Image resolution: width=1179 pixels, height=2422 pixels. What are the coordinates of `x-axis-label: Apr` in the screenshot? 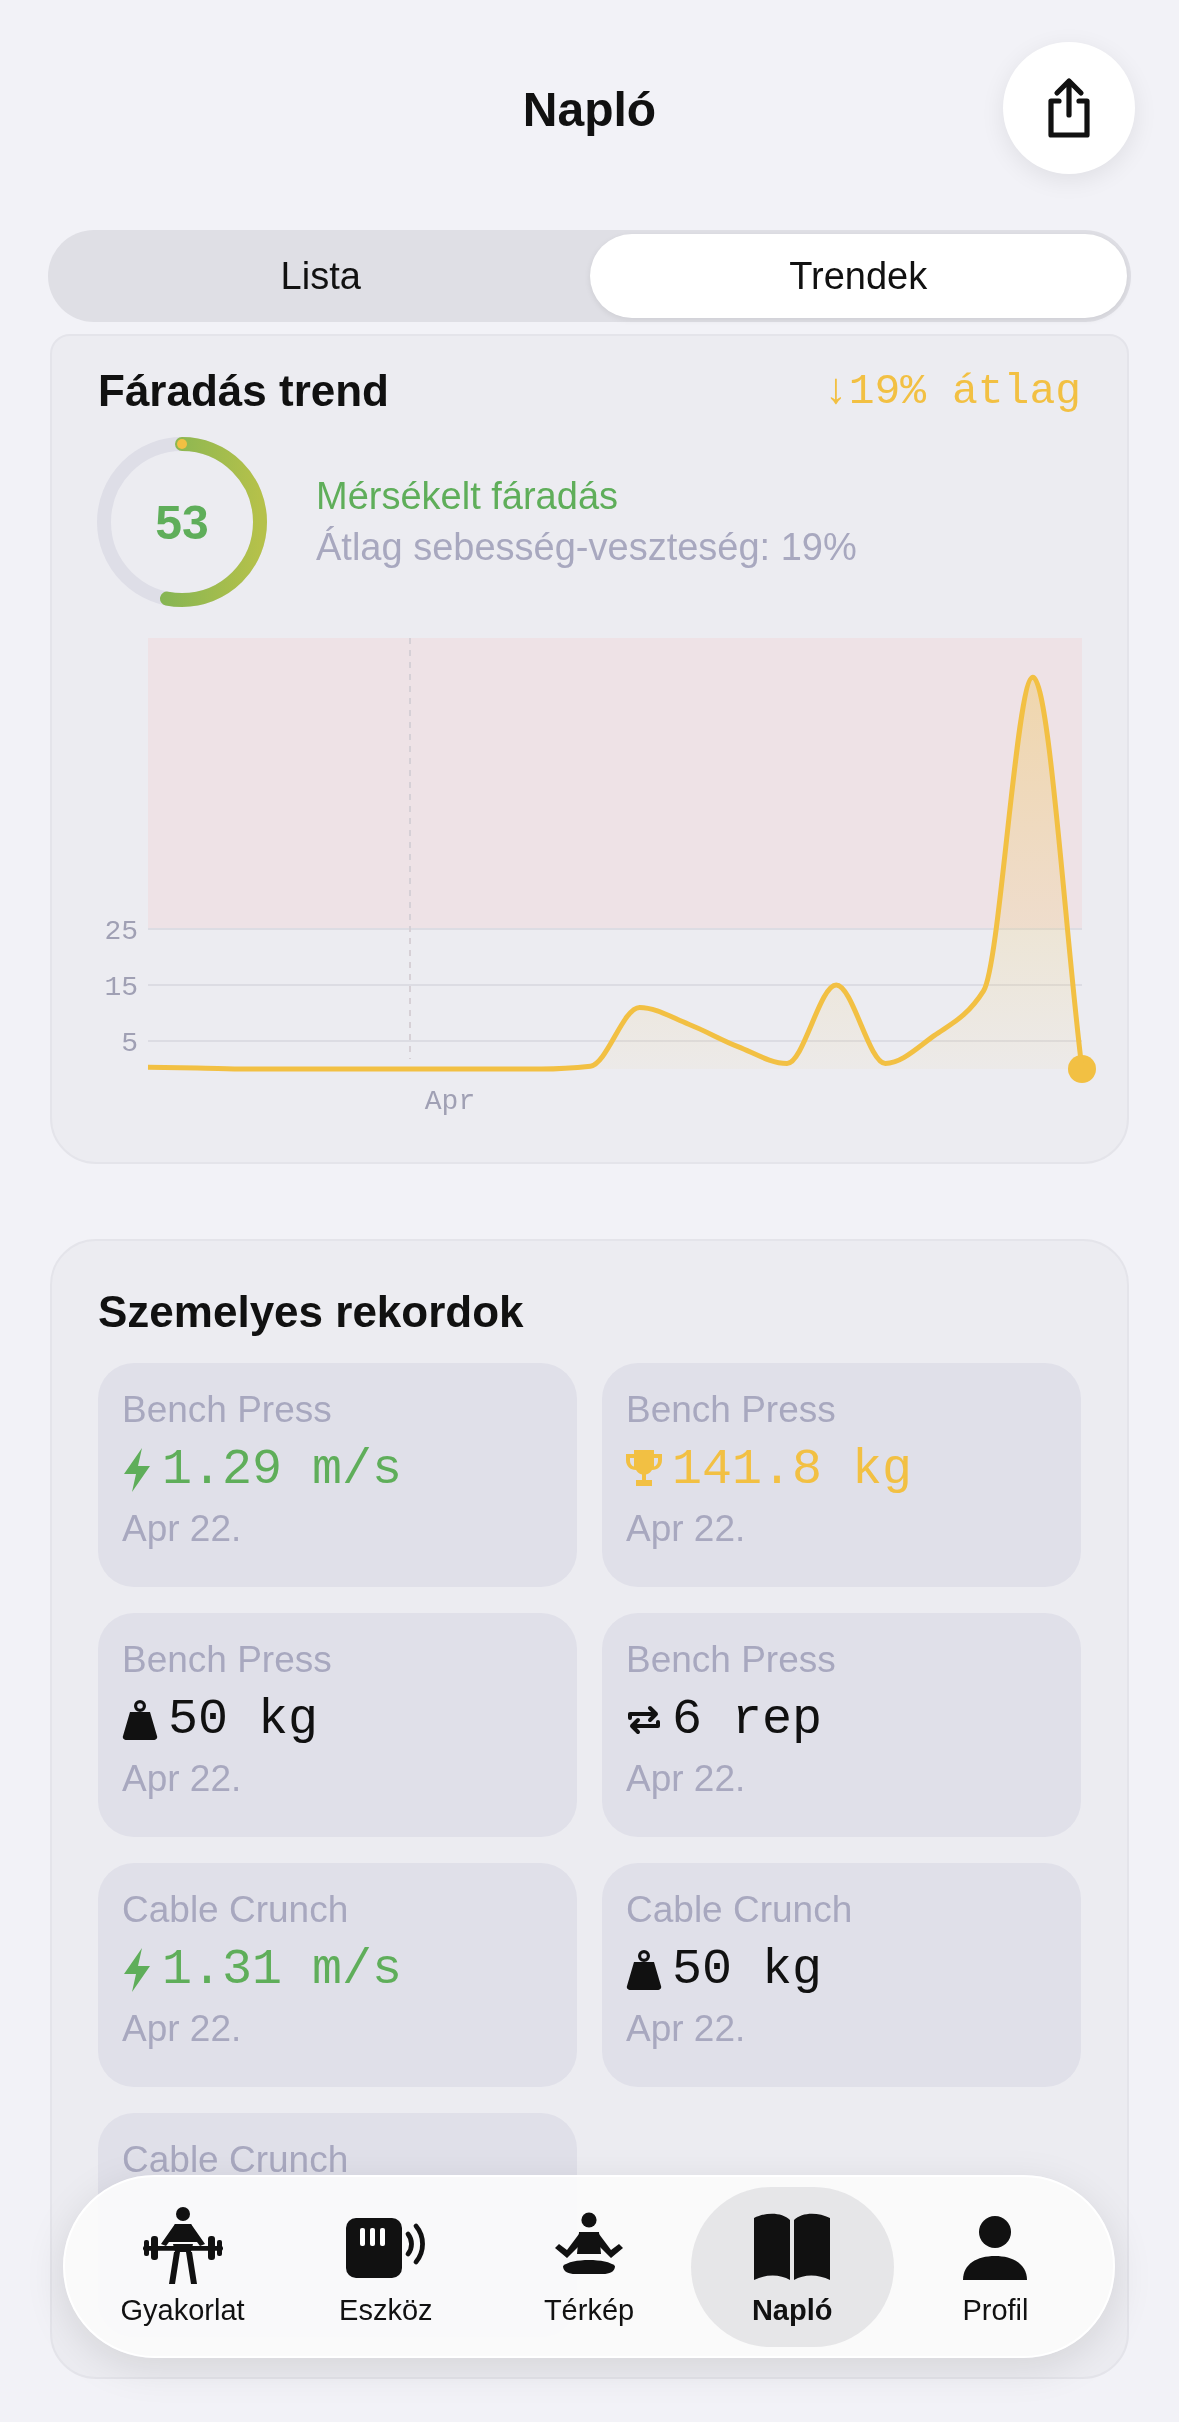 It's located at (450, 1101).